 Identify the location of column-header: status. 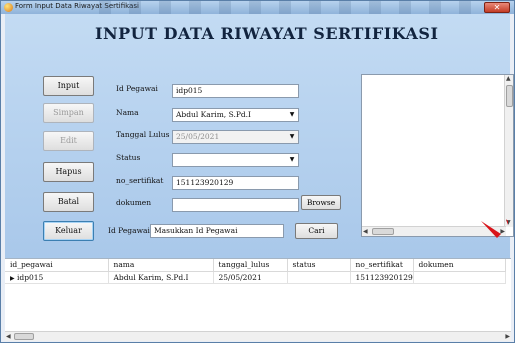
(319, 265).